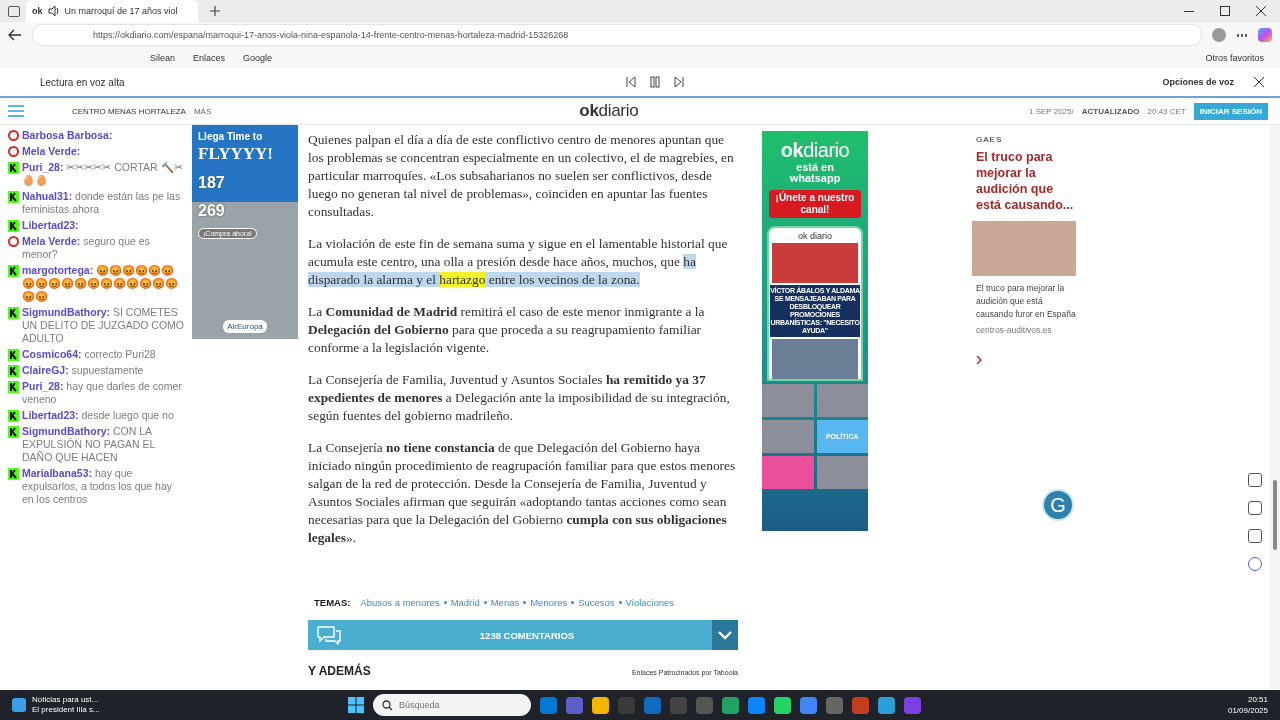  Describe the element at coordinates (815, 236) in the screenshot. I see `ad-logo: ok diario` at that location.